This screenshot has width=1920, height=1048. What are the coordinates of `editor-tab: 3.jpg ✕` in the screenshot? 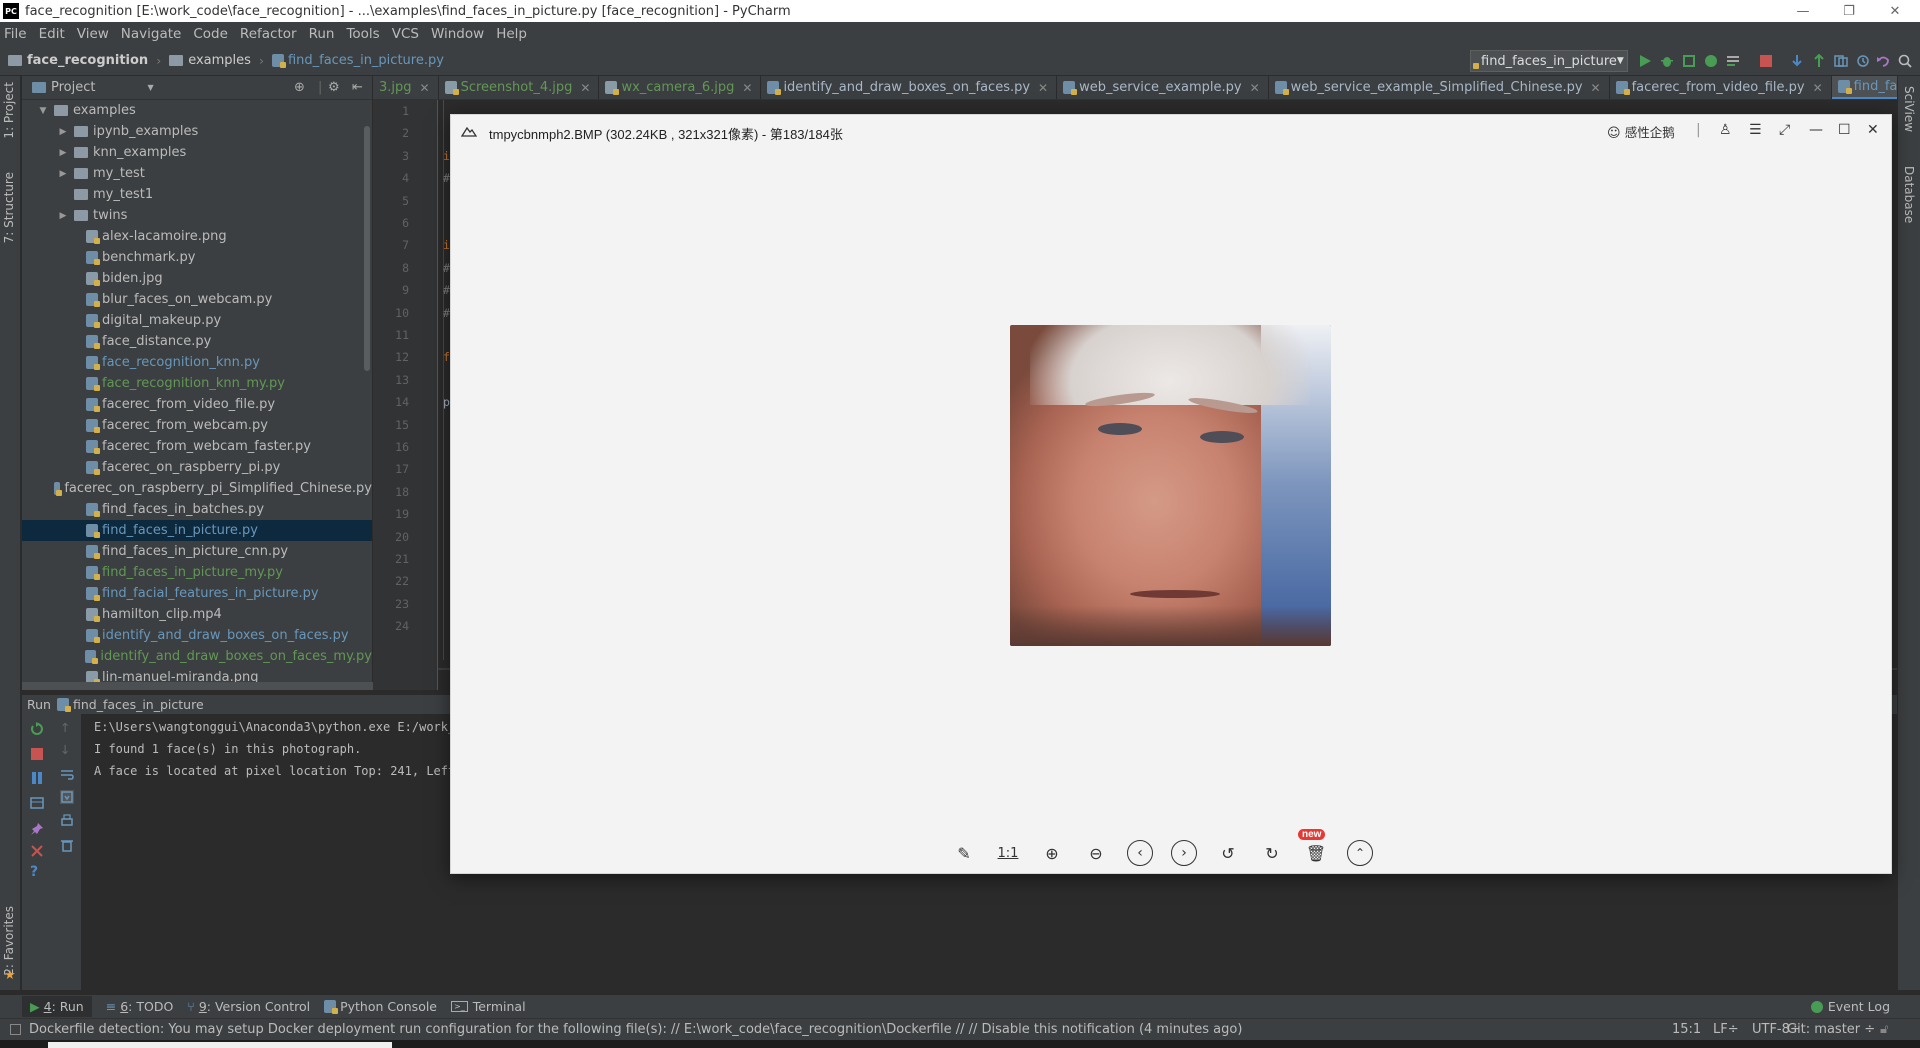 It's located at (406, 87).